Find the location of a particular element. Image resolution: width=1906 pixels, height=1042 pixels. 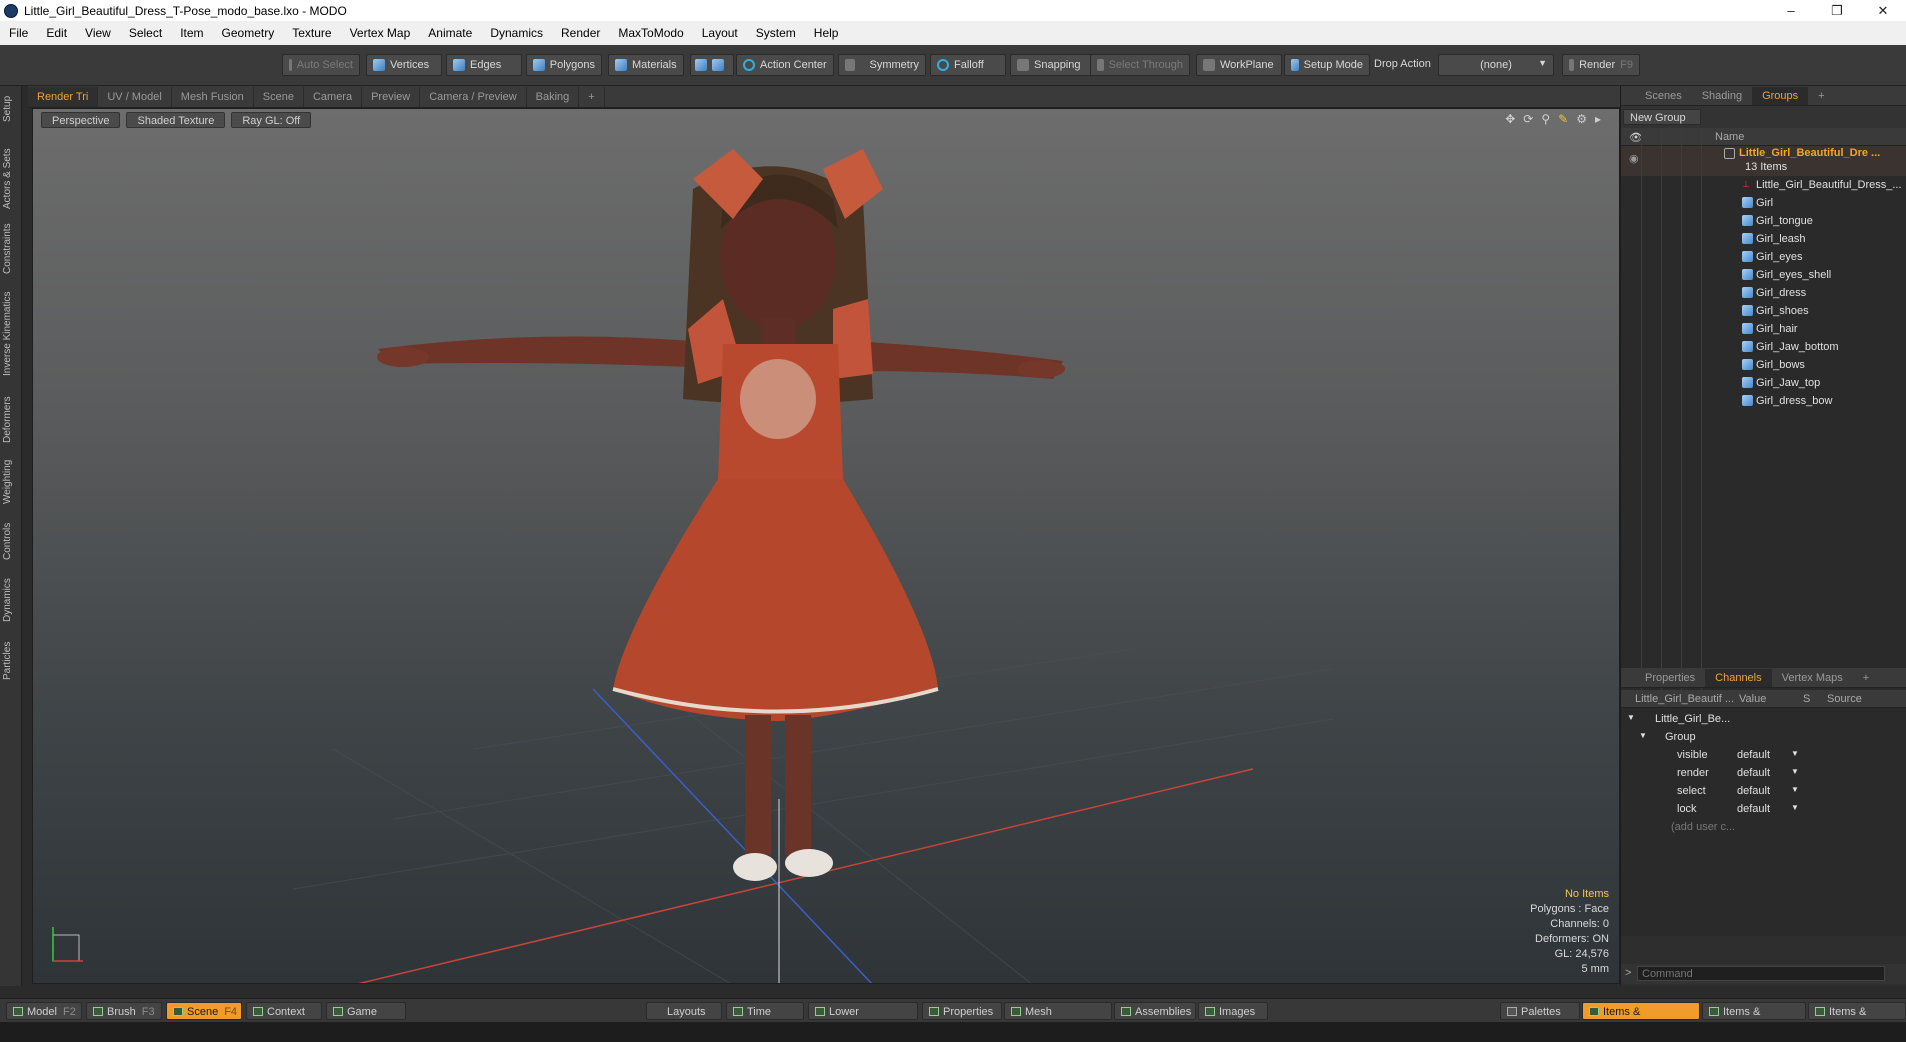

shading-mode-button: Shaded Texture is located at coordinates (176, 120).